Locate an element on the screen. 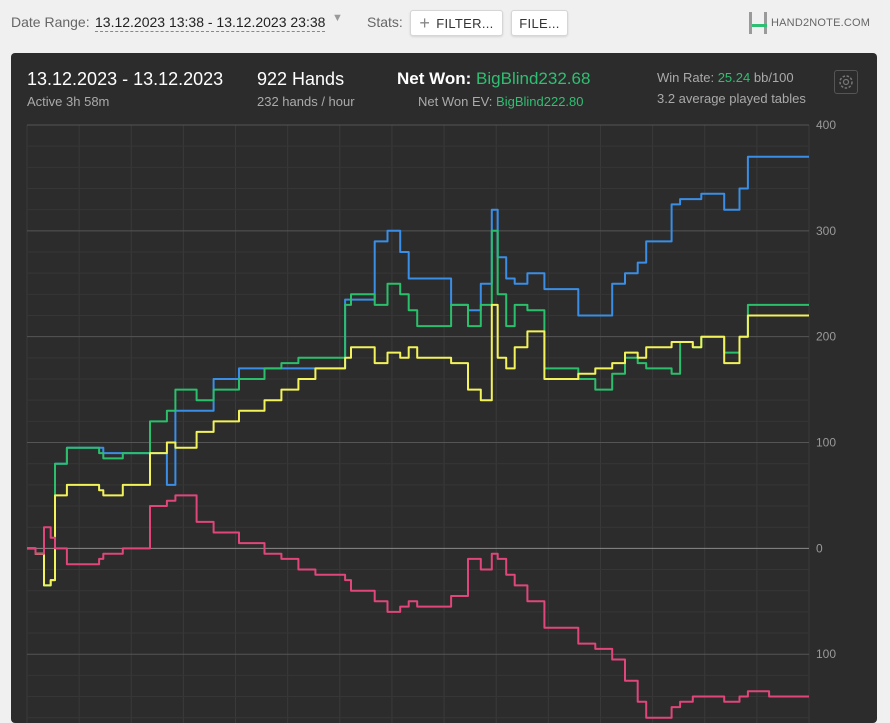  y-tick-label: 300 is located at coordinates (826, 231).